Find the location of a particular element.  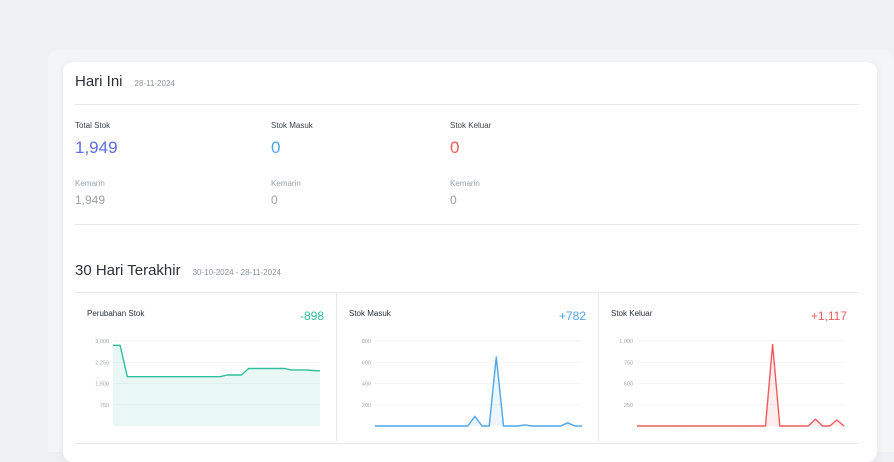

stat-label: Stok Masuk is located at coordinates (292, 125).